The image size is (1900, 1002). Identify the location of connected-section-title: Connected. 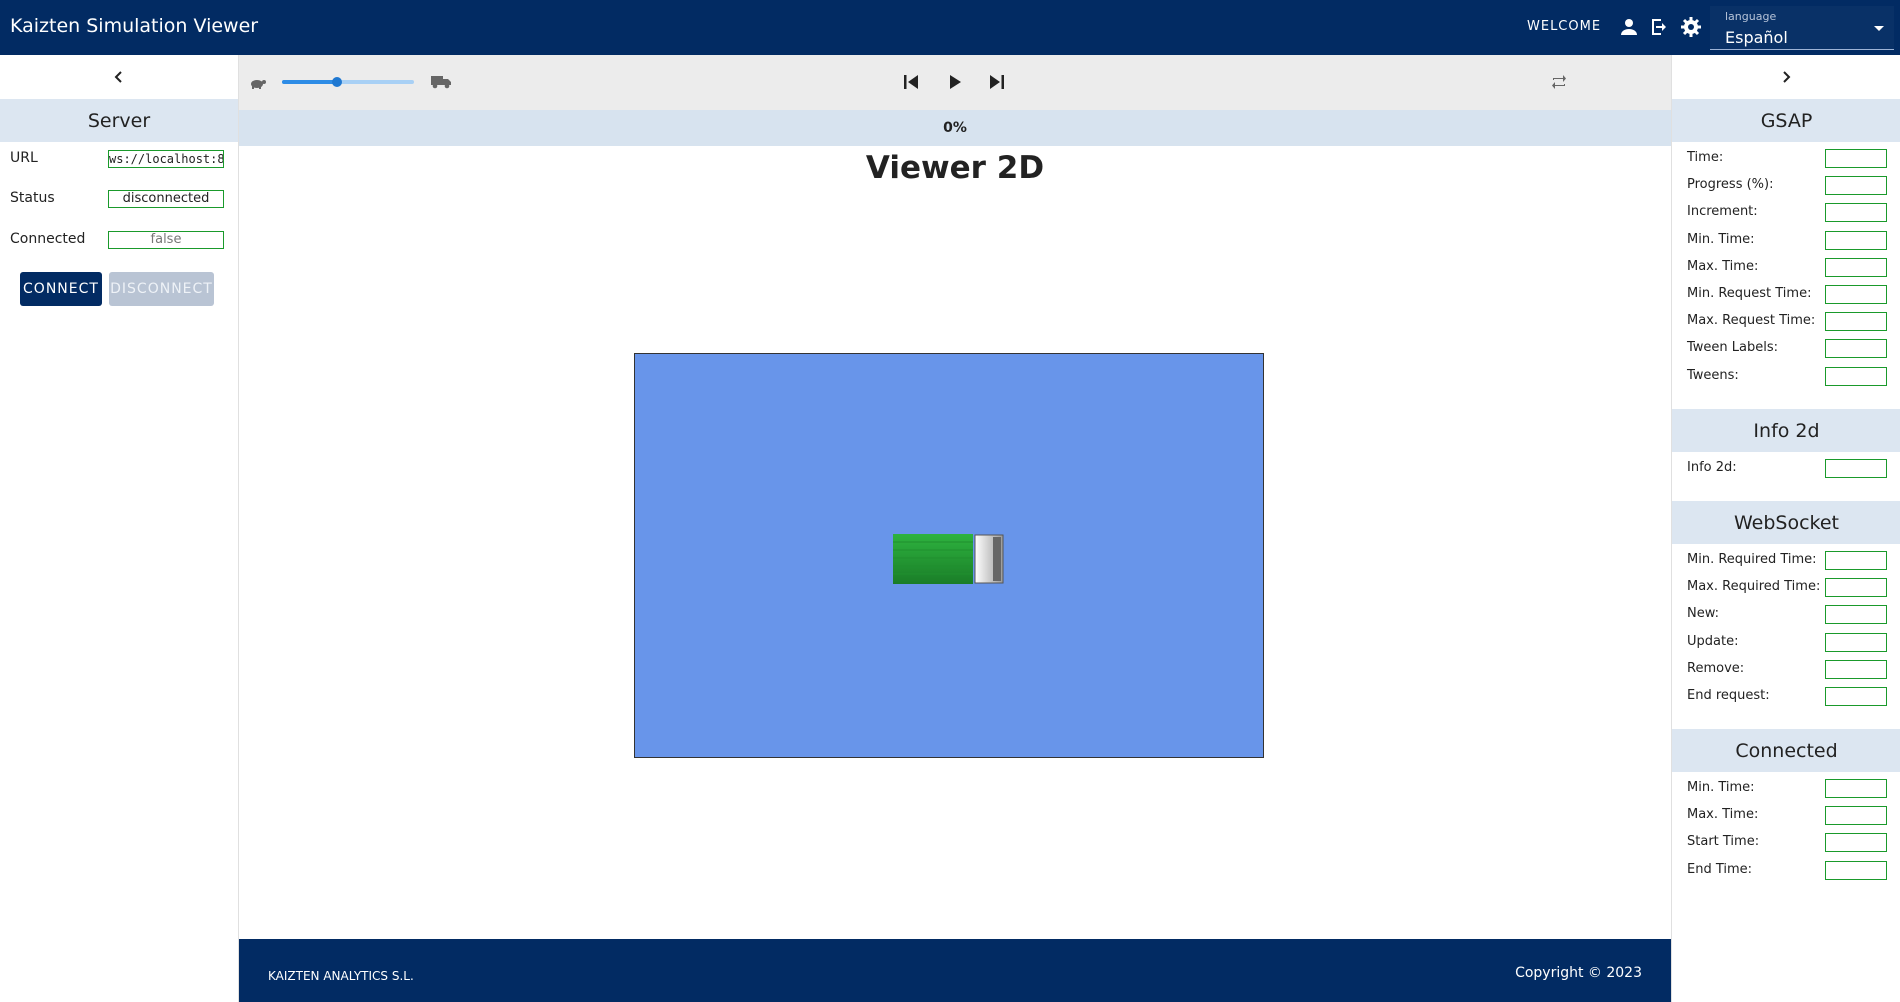
(1786, 750).